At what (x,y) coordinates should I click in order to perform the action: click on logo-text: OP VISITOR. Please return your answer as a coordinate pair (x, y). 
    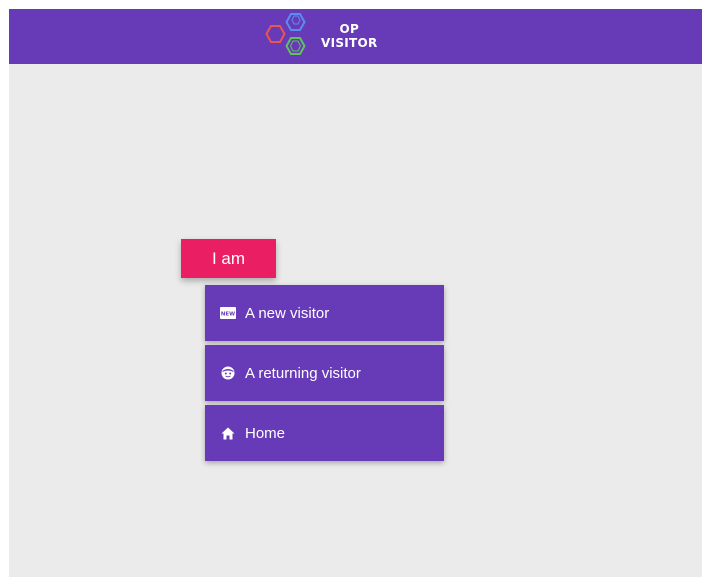
    Looking at the image, I should click on (349, 36).